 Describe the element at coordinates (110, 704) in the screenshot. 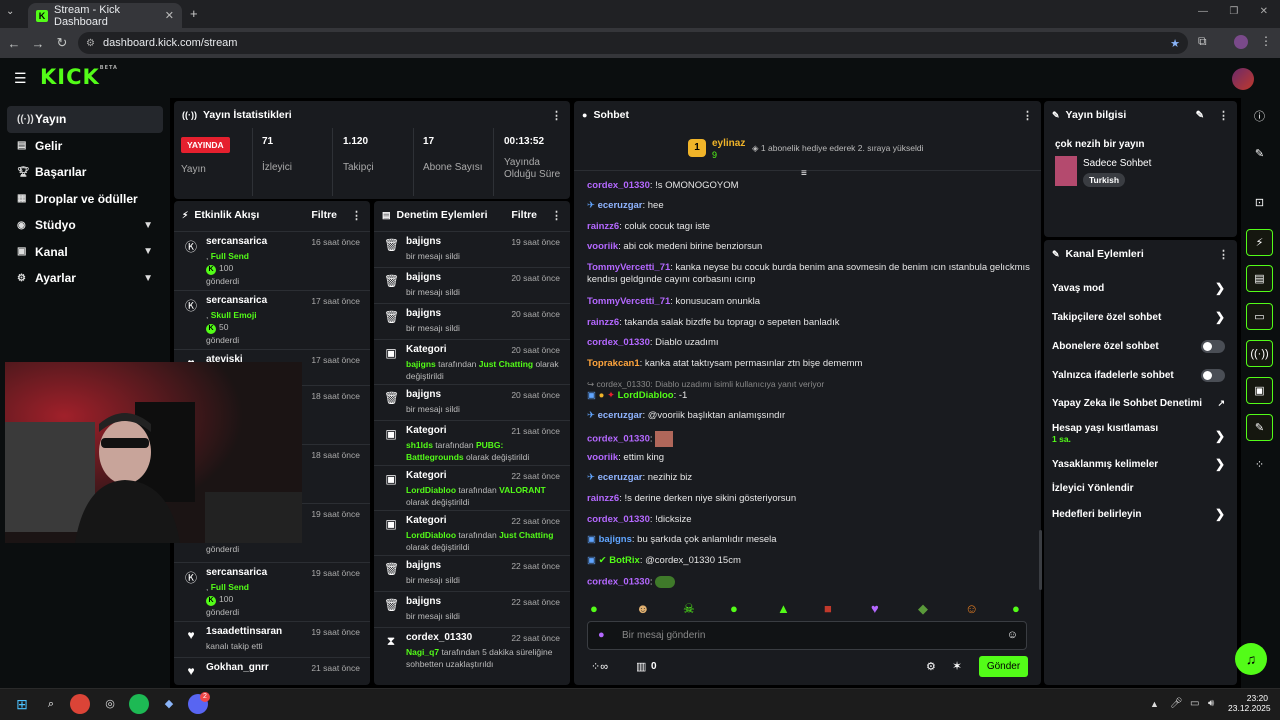

I see `app-icon: ◎` at that location.